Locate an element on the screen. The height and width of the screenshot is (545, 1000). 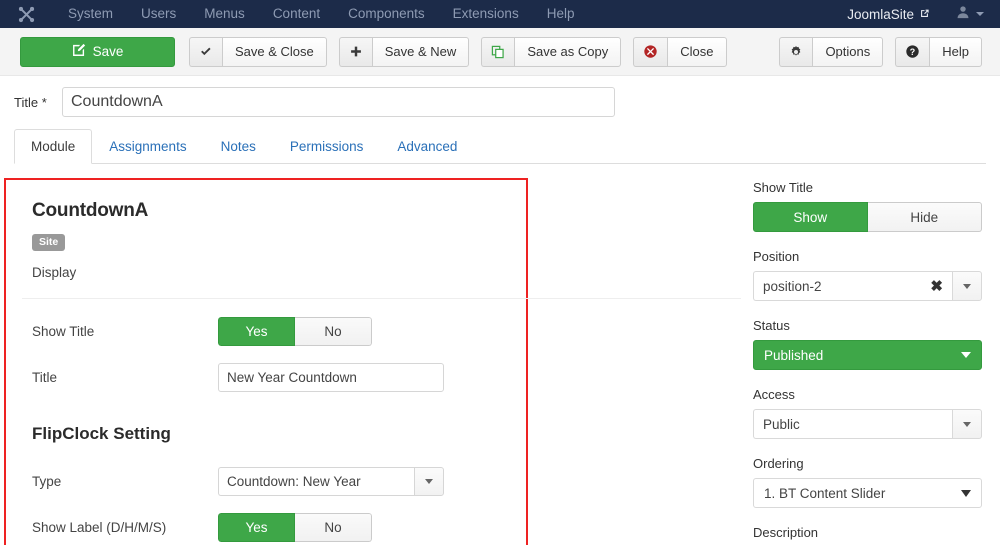
access-select-value: Public is located at coordinates (781, 424).